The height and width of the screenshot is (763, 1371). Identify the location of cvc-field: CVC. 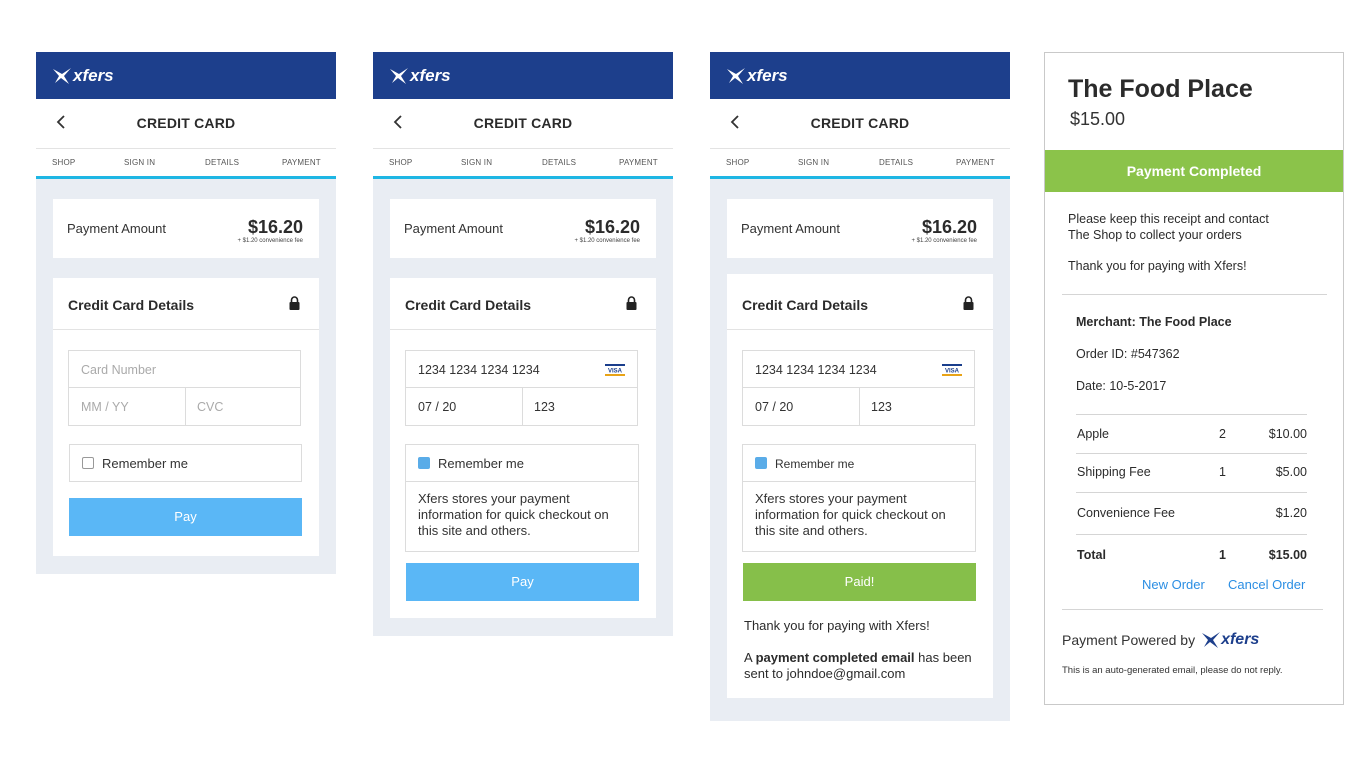
(210, 407).